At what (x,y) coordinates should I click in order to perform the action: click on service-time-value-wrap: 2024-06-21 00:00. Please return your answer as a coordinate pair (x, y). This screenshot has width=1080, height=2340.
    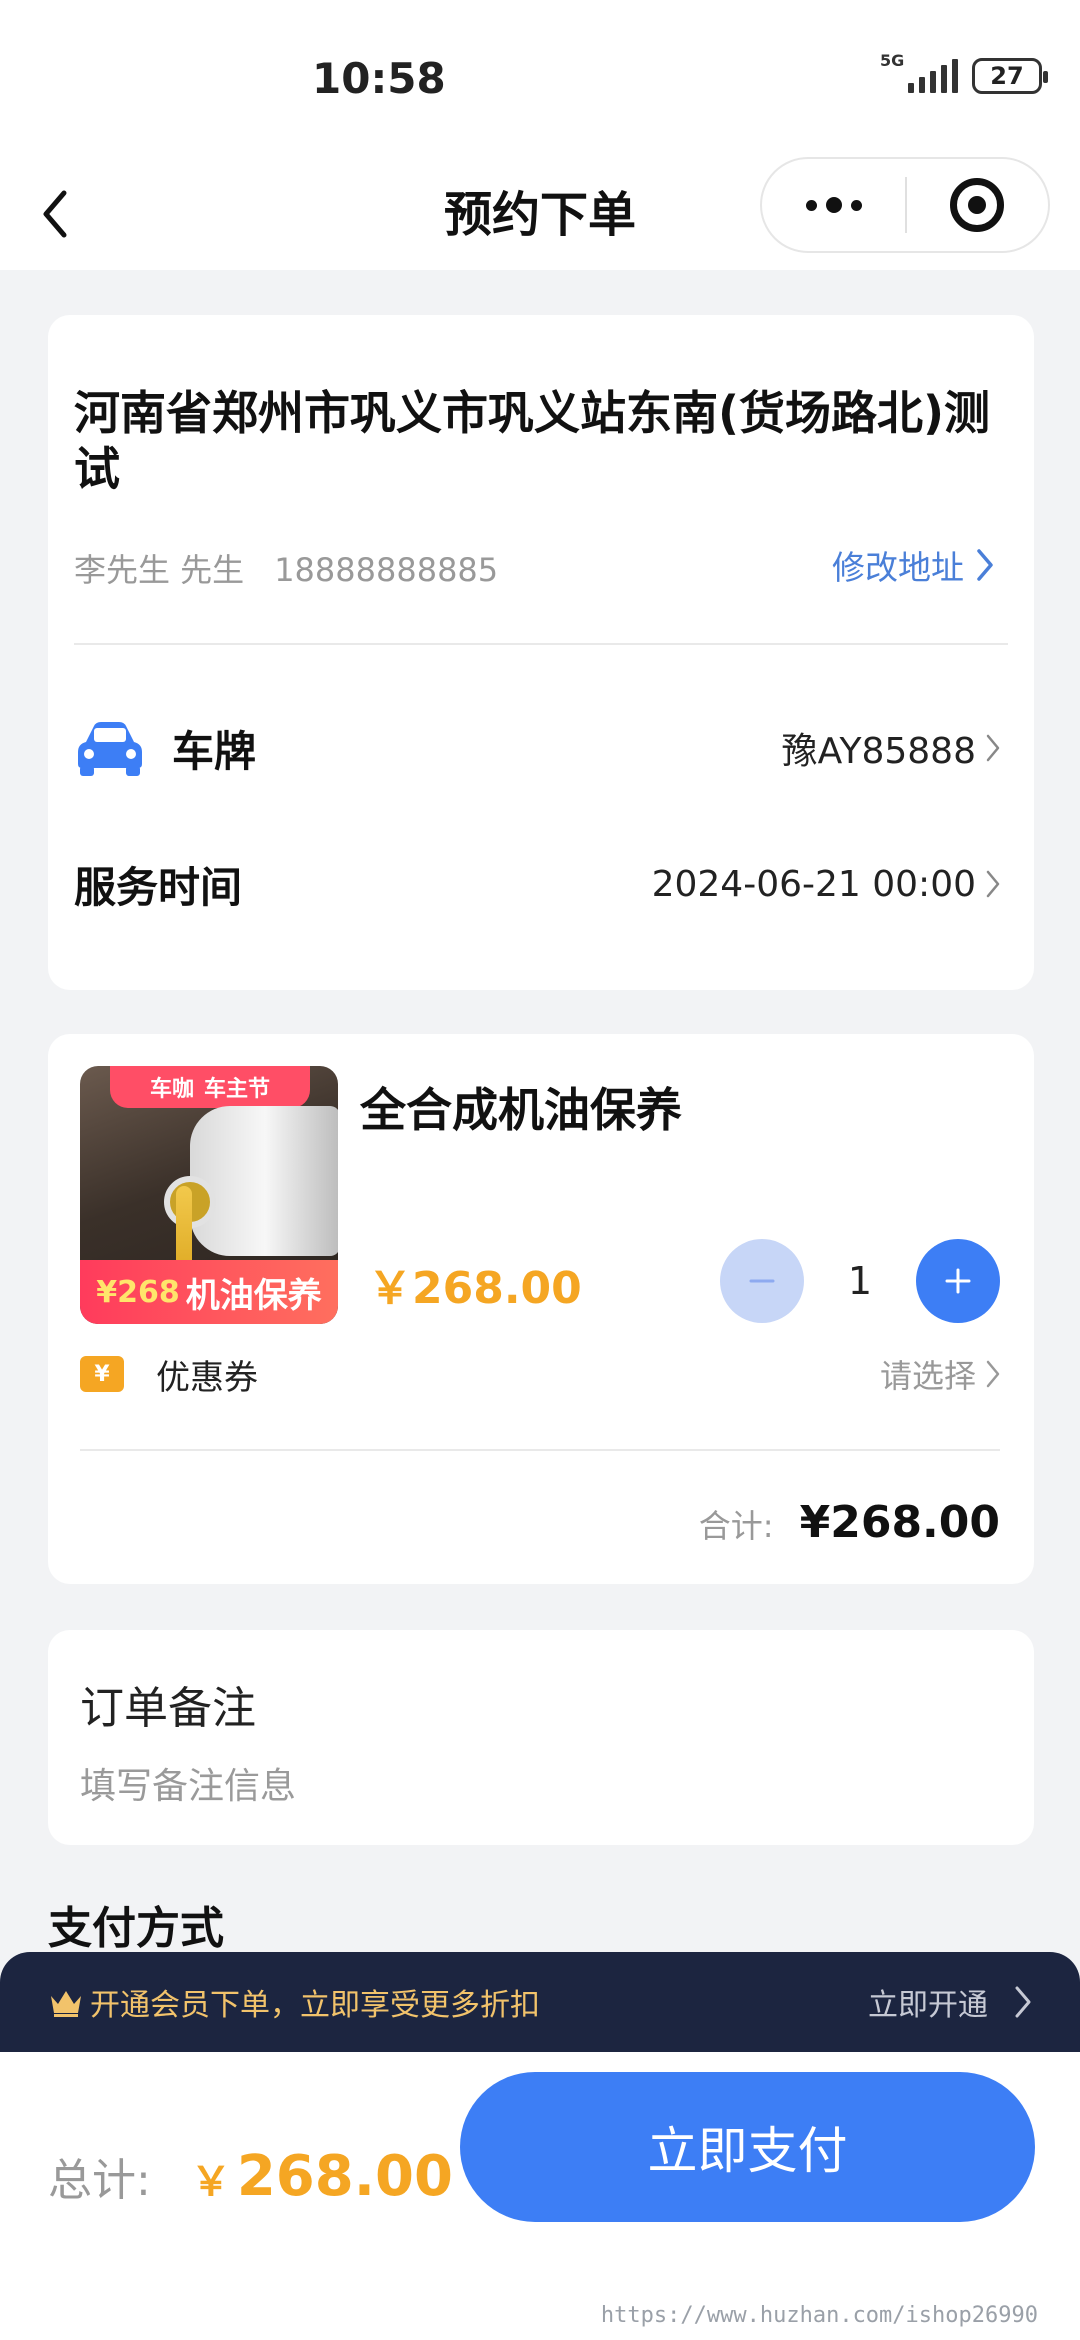
    Looking at the image, I should click on (826, 884).